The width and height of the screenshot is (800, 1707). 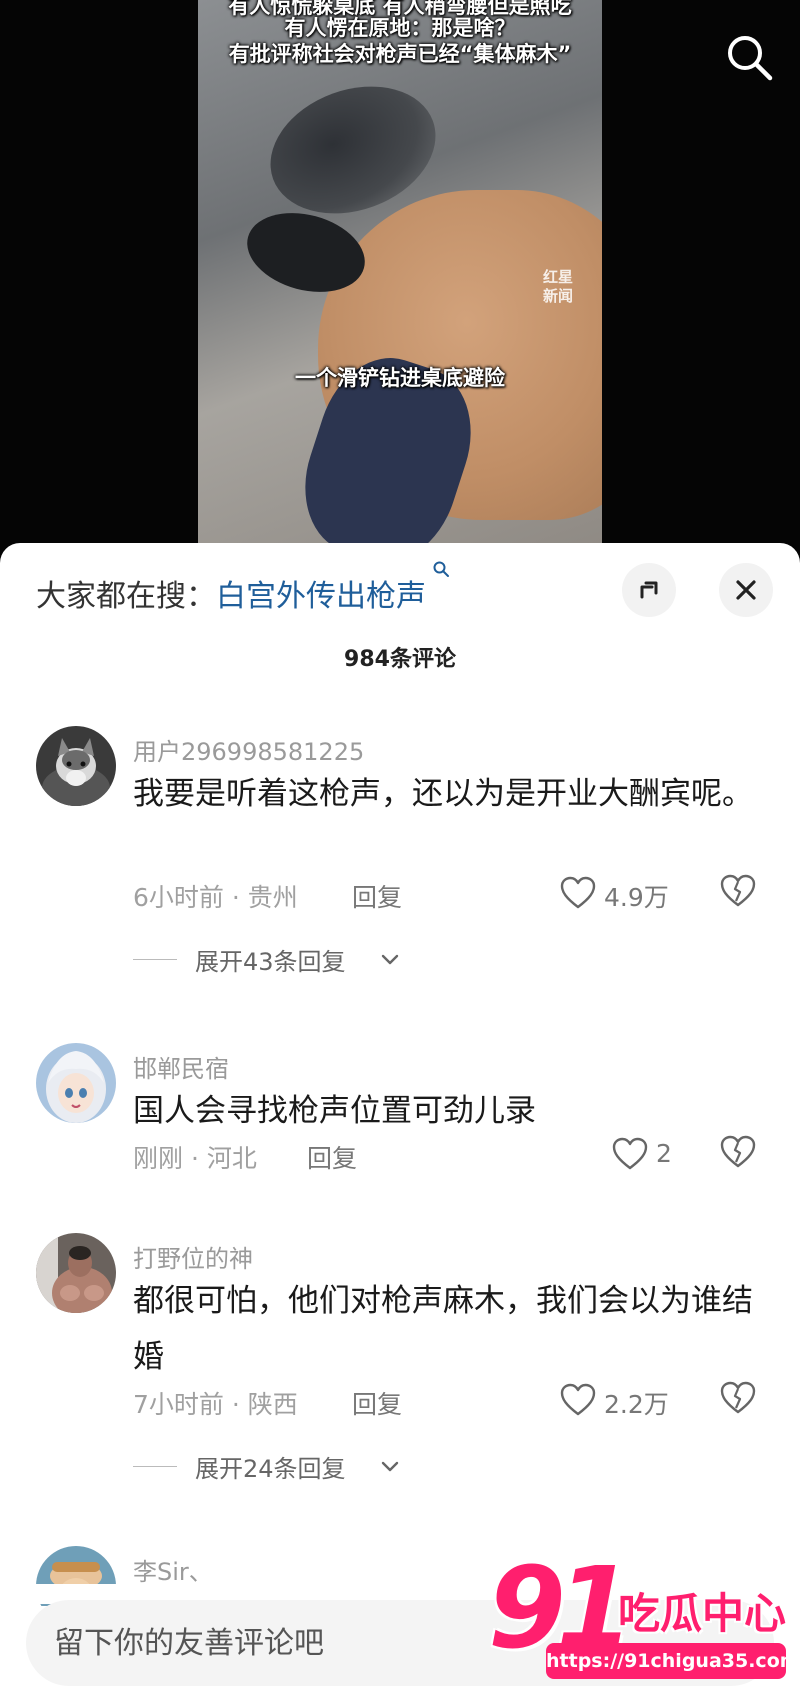 I want to click on comment-input, so click(x=274, y=1643).